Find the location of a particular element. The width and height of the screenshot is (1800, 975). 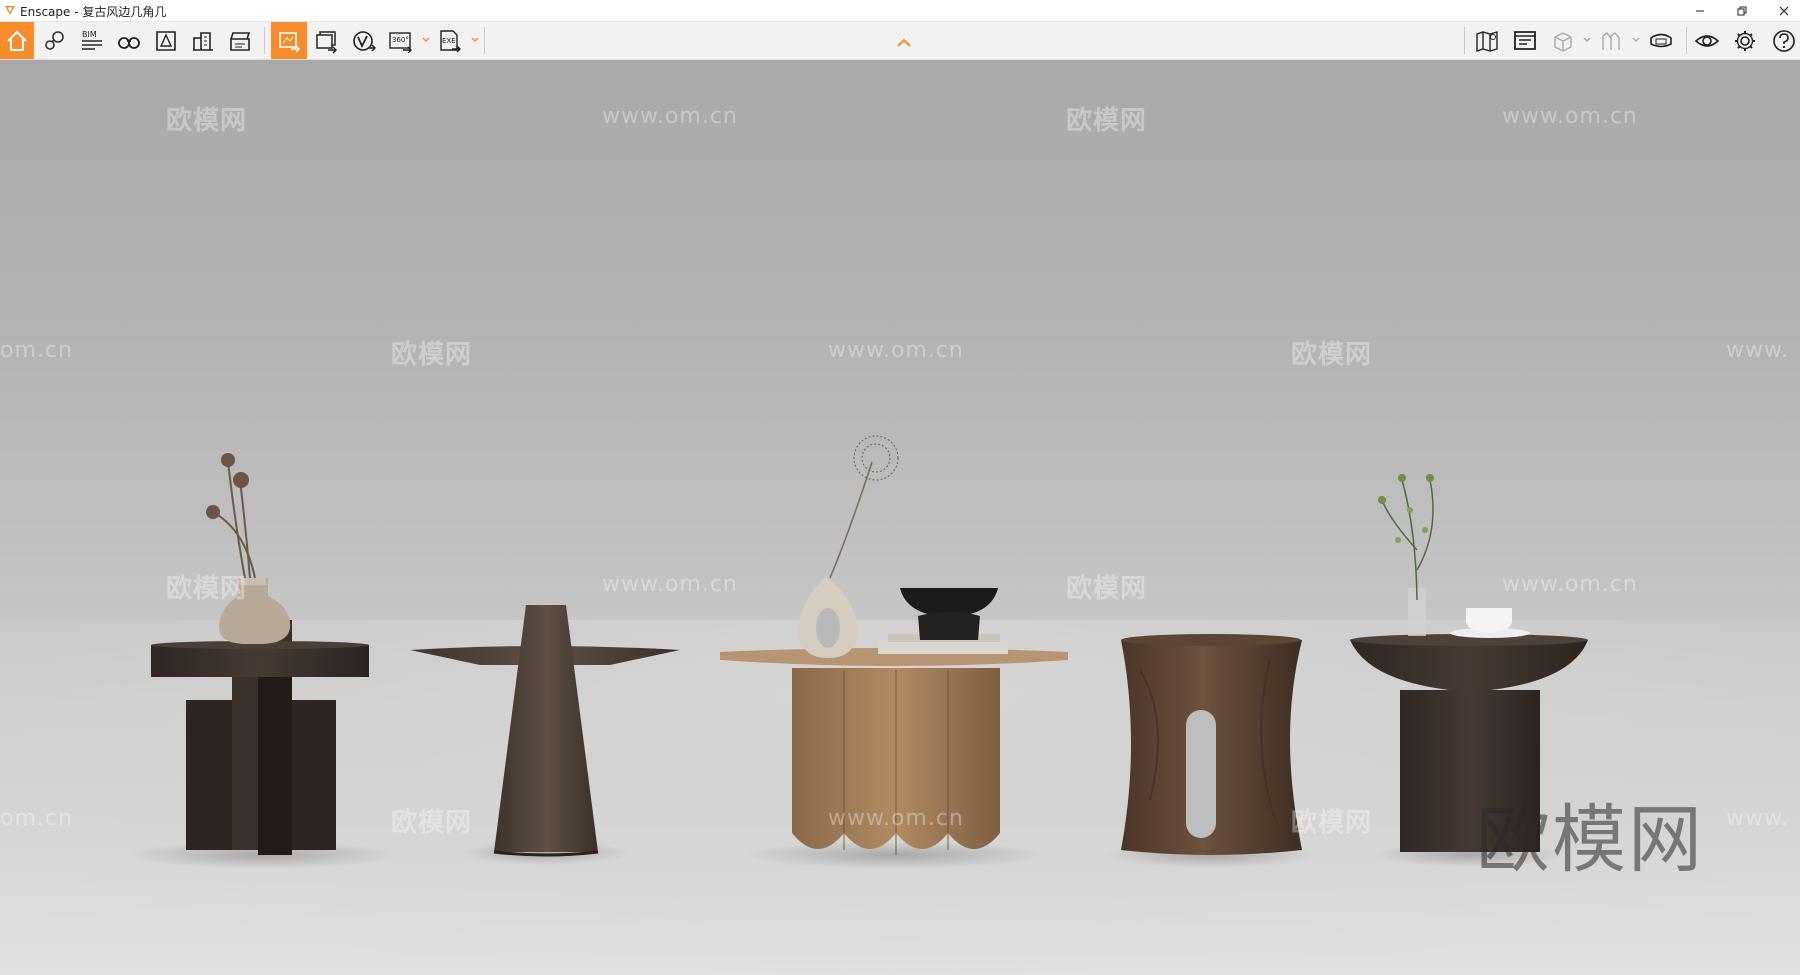

chart-button is located at coordinates (1612, 40).